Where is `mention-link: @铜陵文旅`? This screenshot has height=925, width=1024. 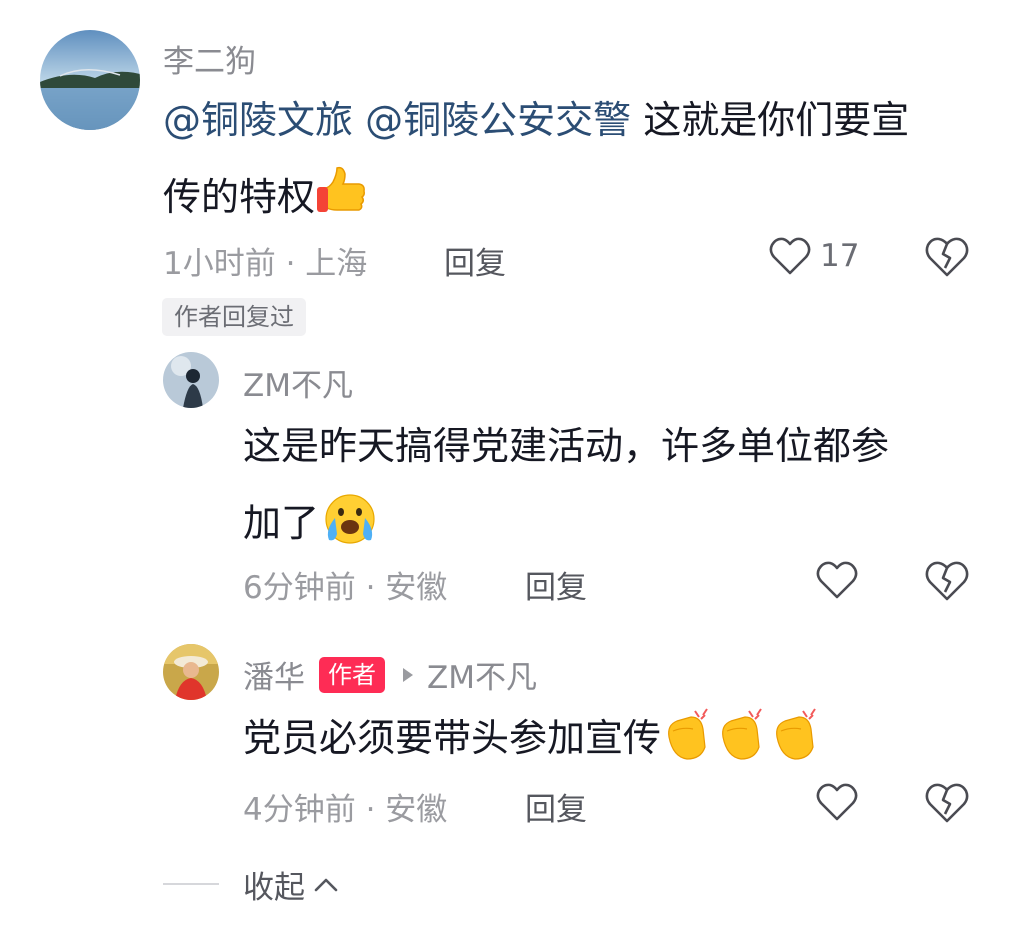
mention-link: @铜陵文旅 is located at coordinates (258, 120).